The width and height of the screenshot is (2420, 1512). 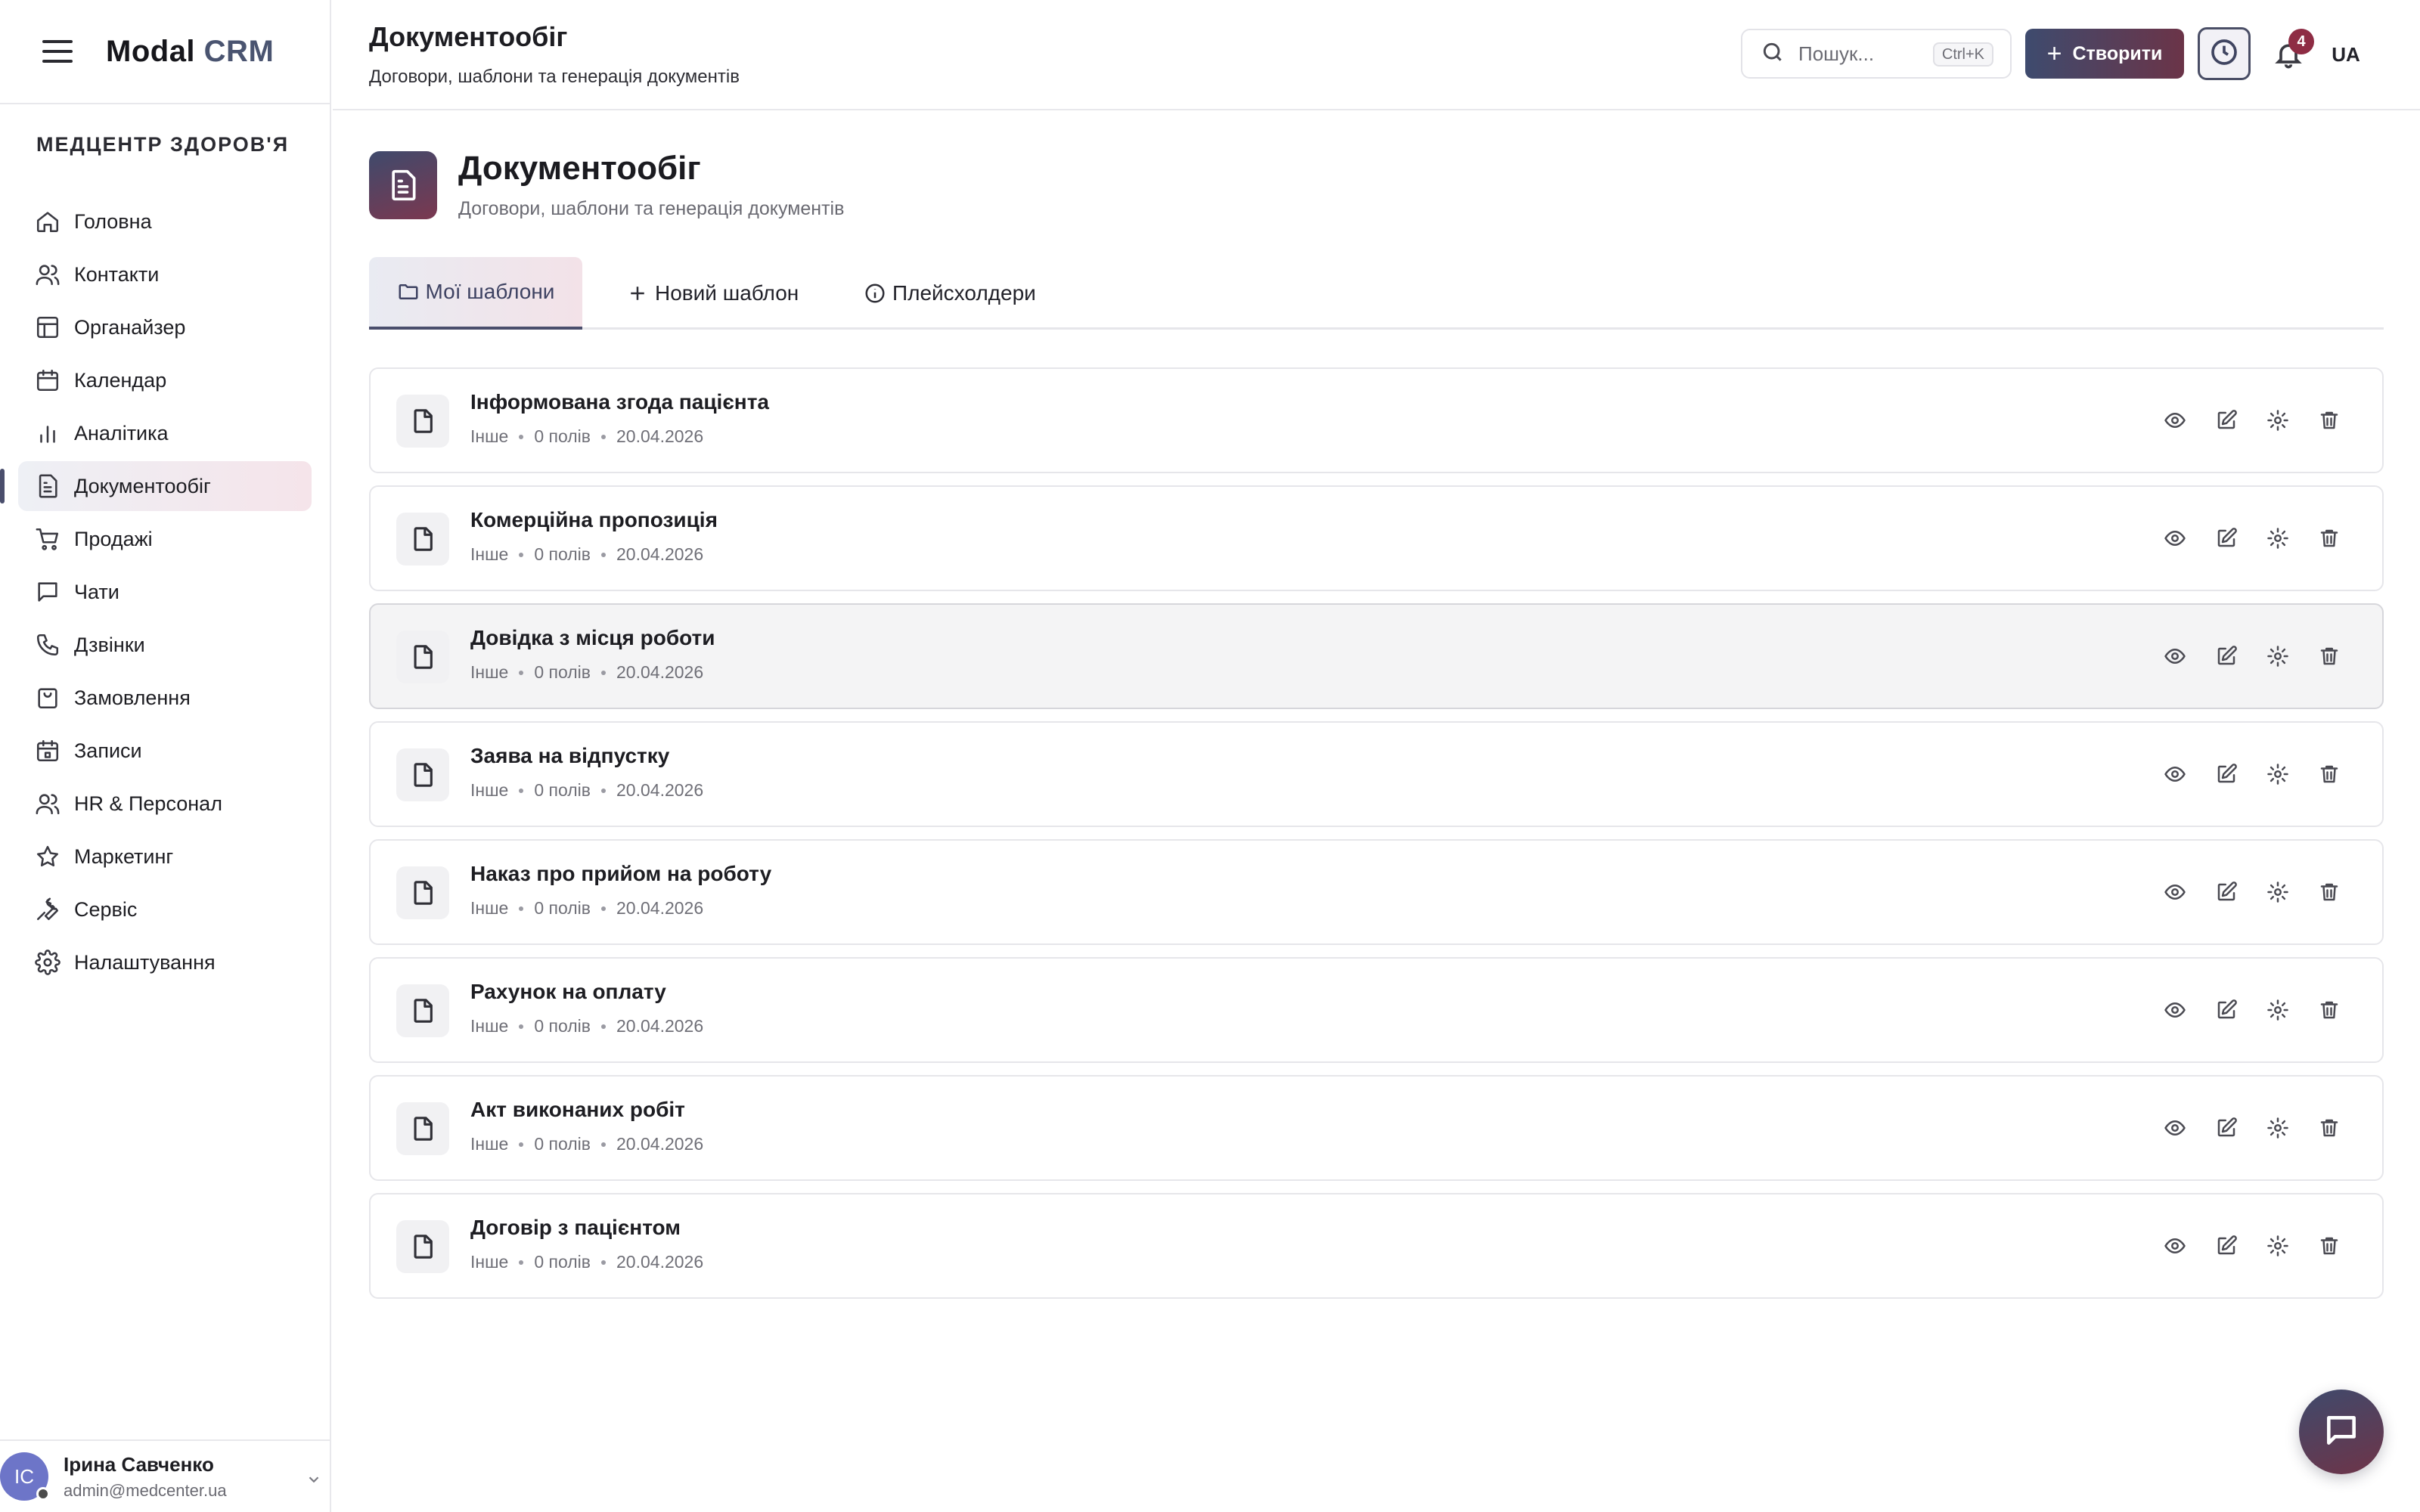 What do you see at coordinates (57, 52) in the screenshot?
I see `hamburger-menu-icon` at bounding box center [57, 52].